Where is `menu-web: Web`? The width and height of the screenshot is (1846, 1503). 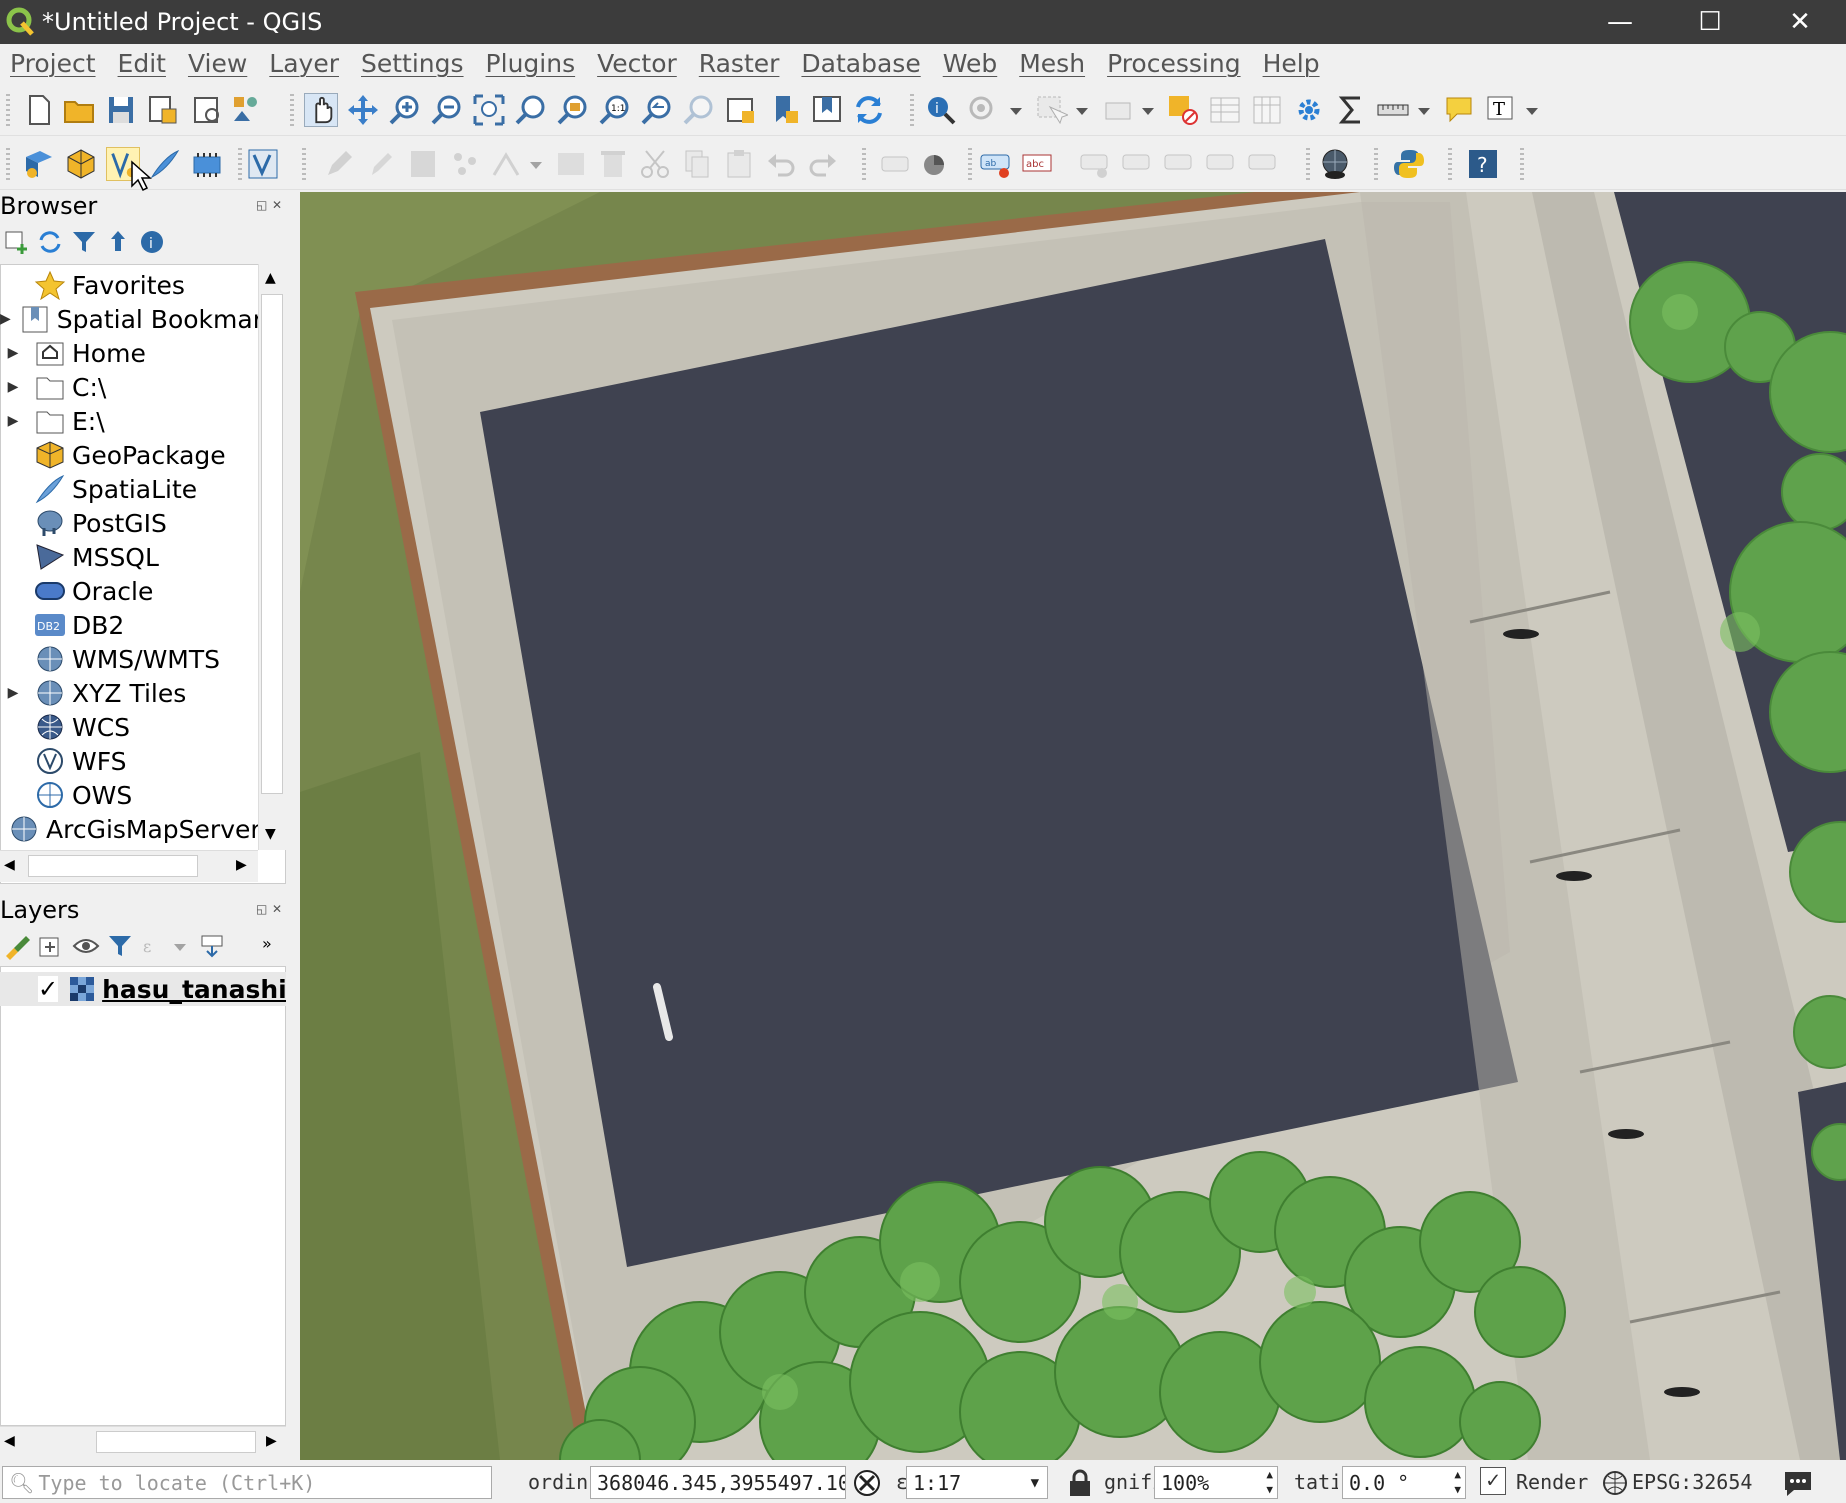 menu-web: Web is located at coordinates (970, 63).